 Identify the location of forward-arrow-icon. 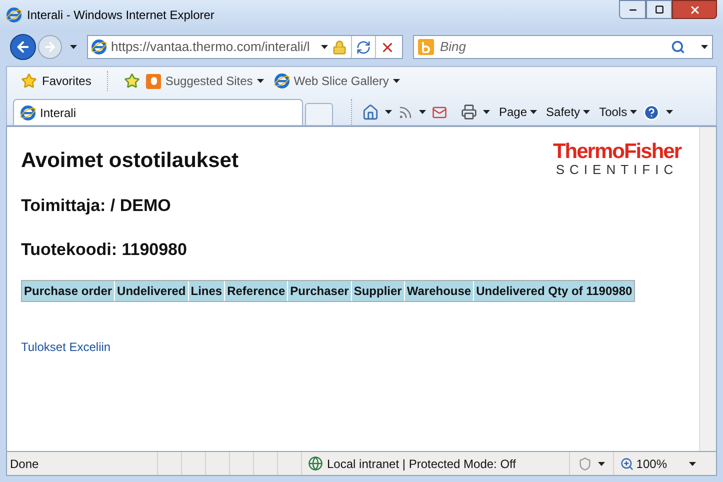
(50, 47).